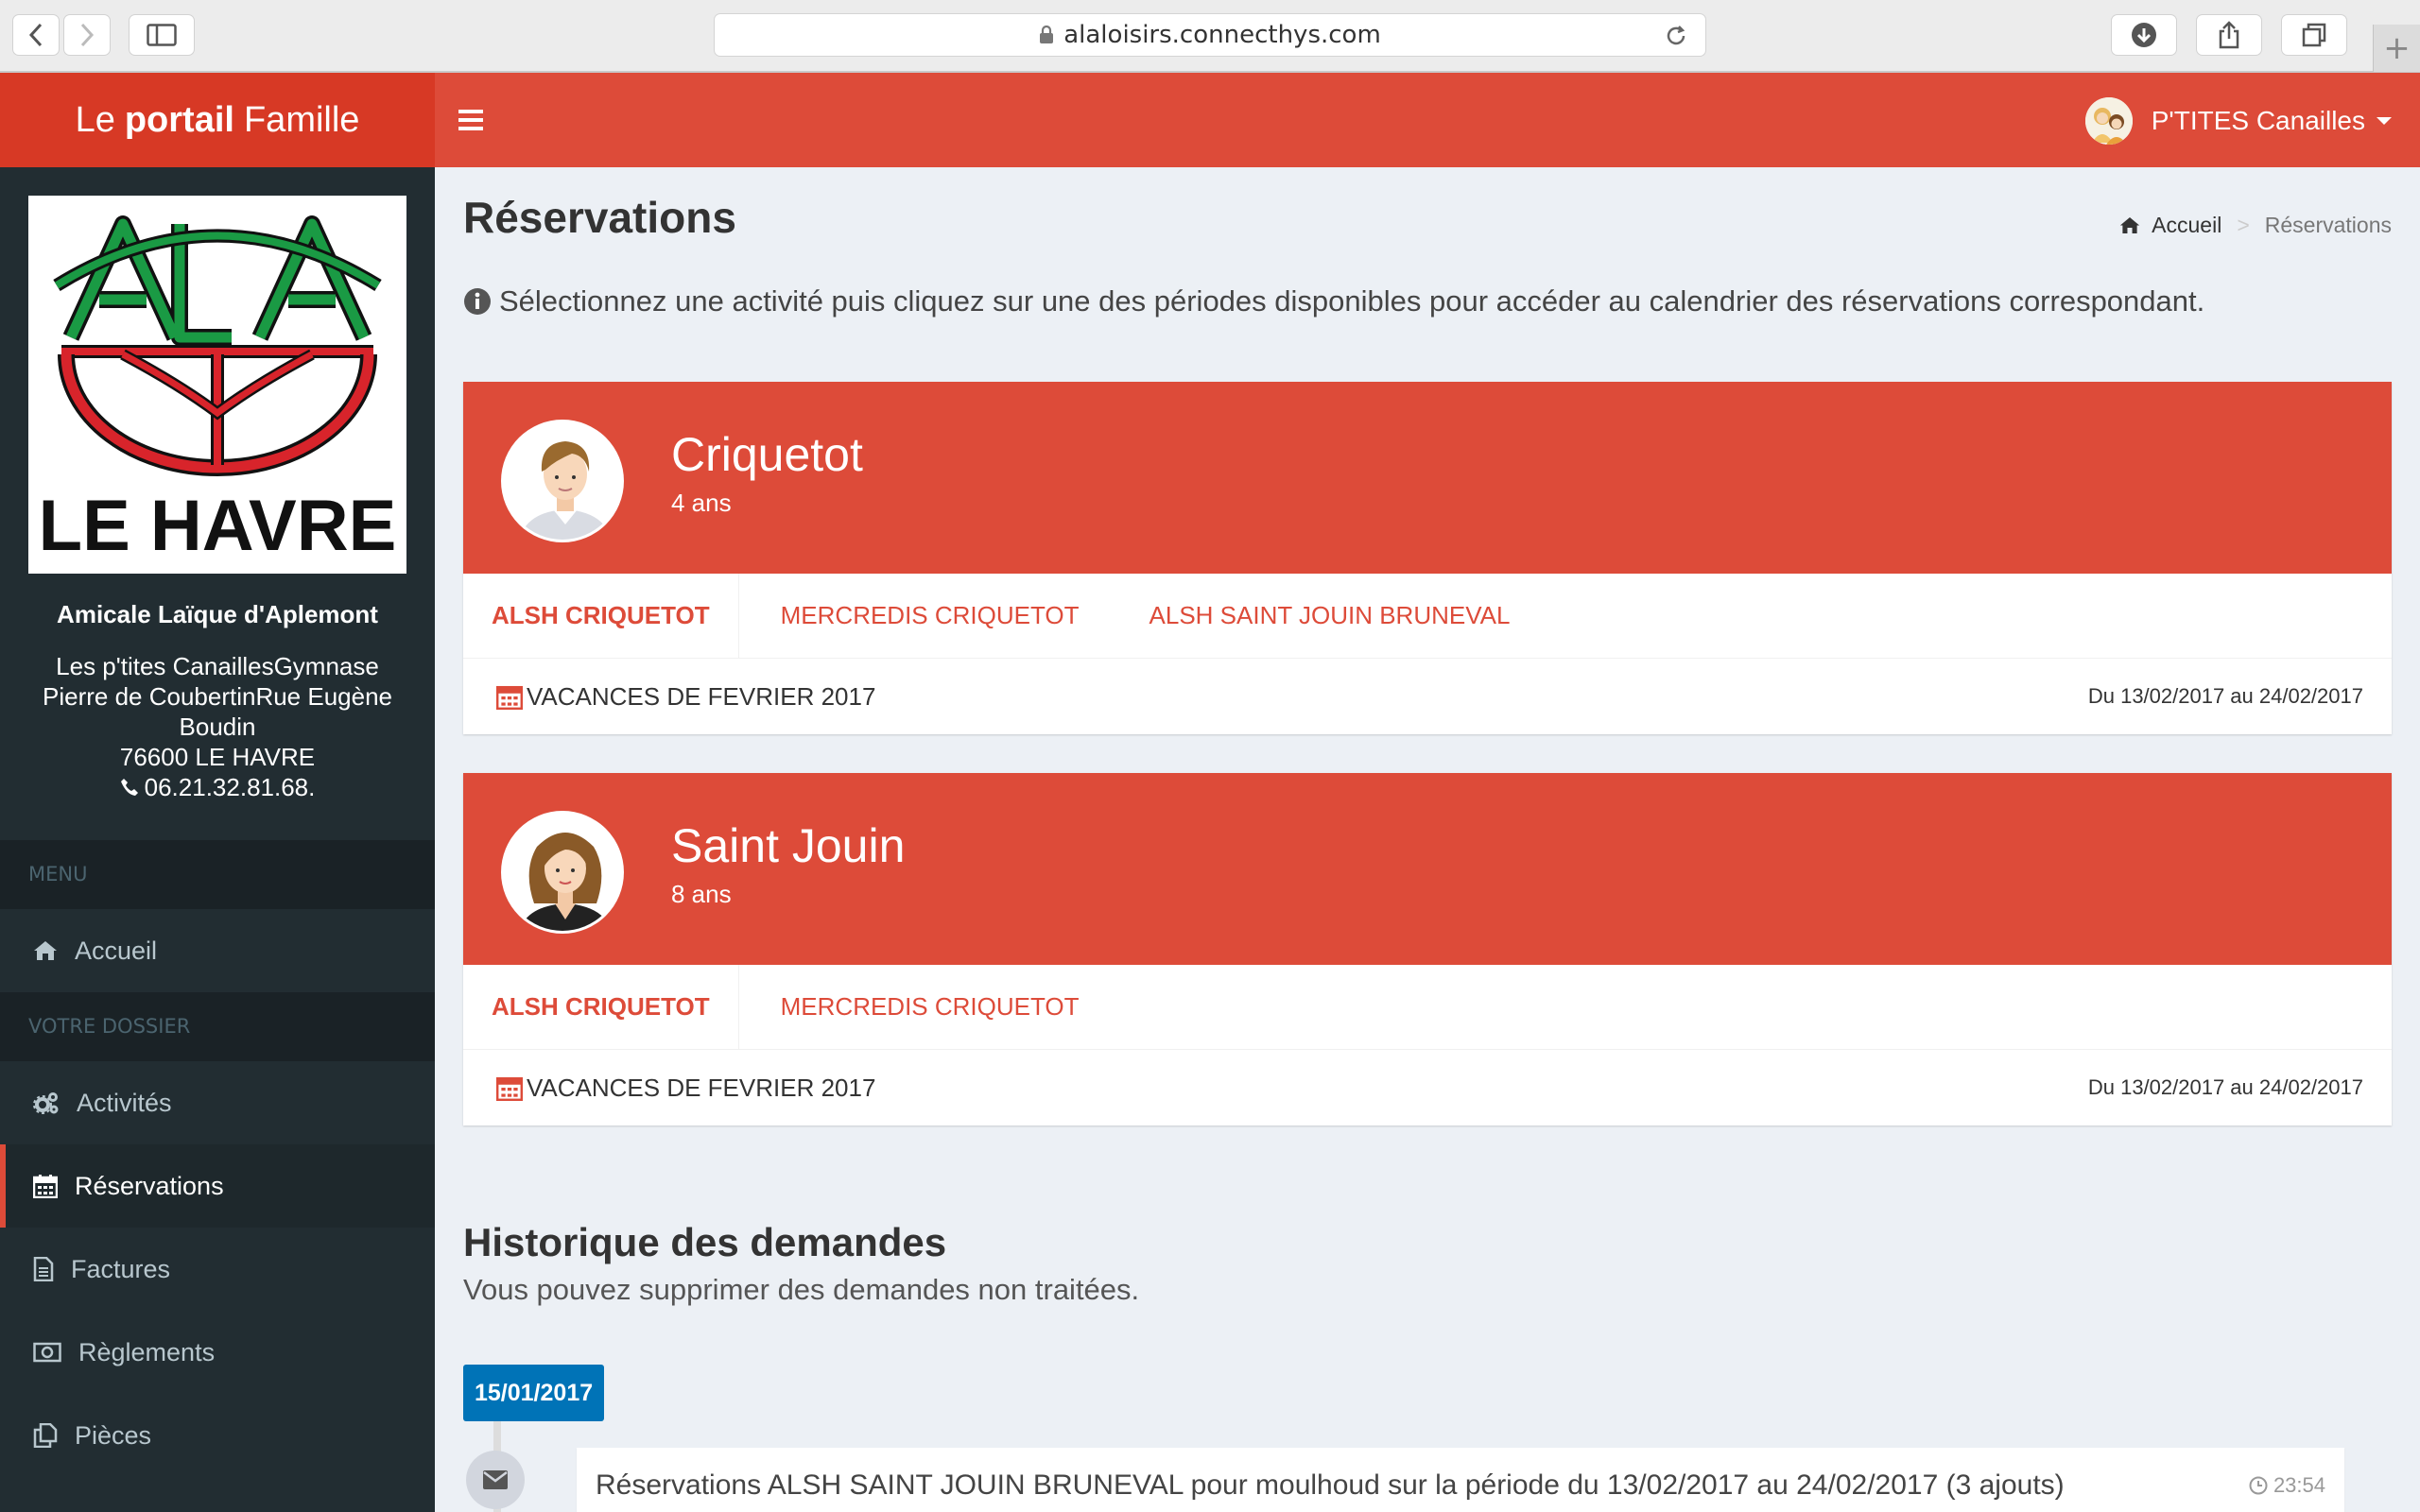 The height and width of the screenshot is (1512, 2420). I want to click on browser-toolbar: alaloisirs.connecthys.com +, so click(1210, 36).